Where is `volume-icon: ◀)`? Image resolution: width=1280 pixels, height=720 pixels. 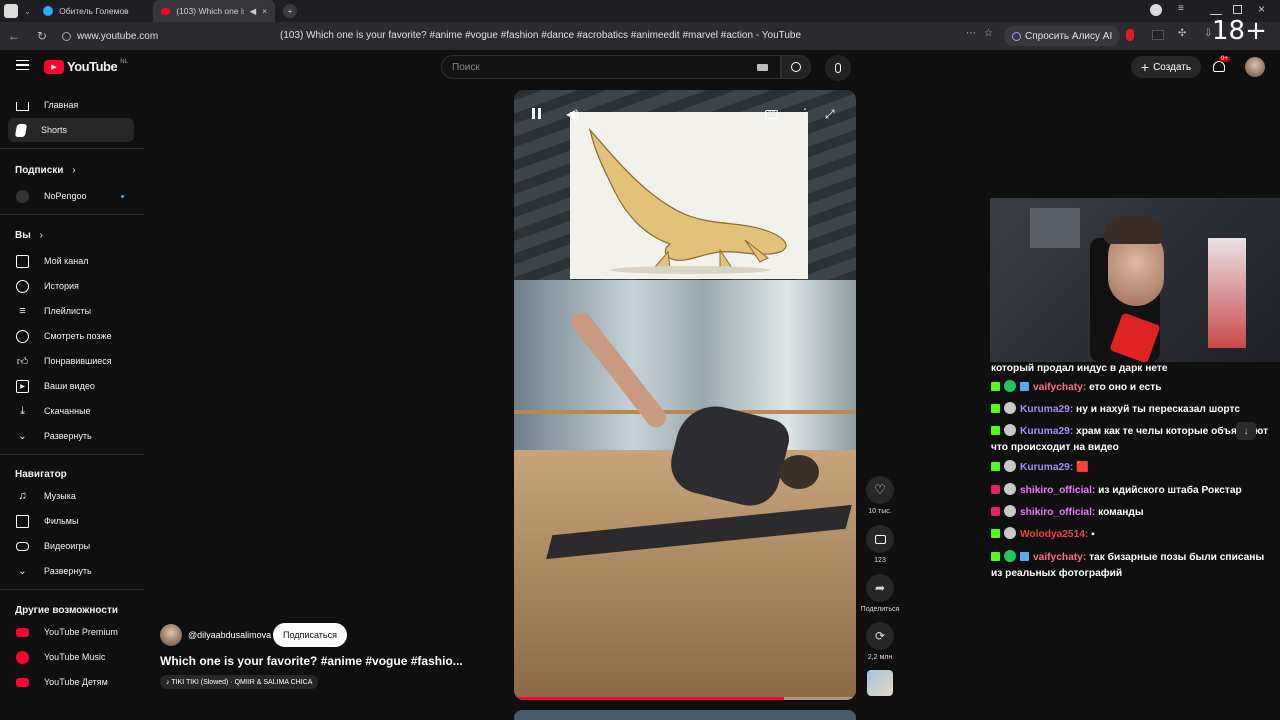
volume-icon: ◀) is located at coordinates (573, 114).